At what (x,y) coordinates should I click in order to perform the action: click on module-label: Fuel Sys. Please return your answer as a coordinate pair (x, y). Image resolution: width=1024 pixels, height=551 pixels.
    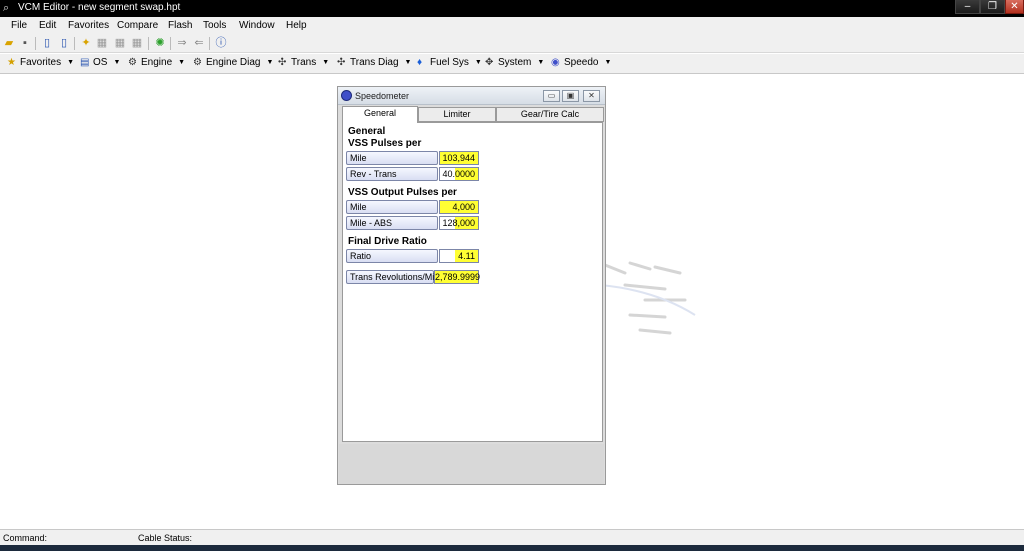
    Looking at the image, I should click on (449, 62).